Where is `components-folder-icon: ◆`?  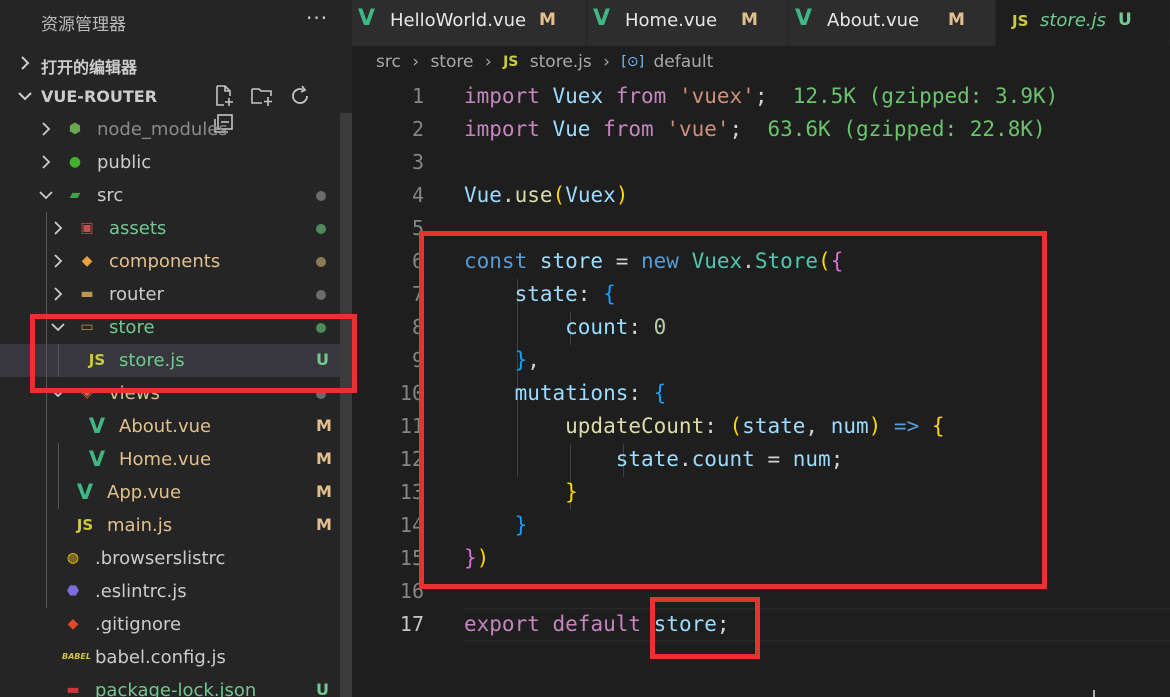 components-folder-icon: ◆ is located at coordinates (87, 261).